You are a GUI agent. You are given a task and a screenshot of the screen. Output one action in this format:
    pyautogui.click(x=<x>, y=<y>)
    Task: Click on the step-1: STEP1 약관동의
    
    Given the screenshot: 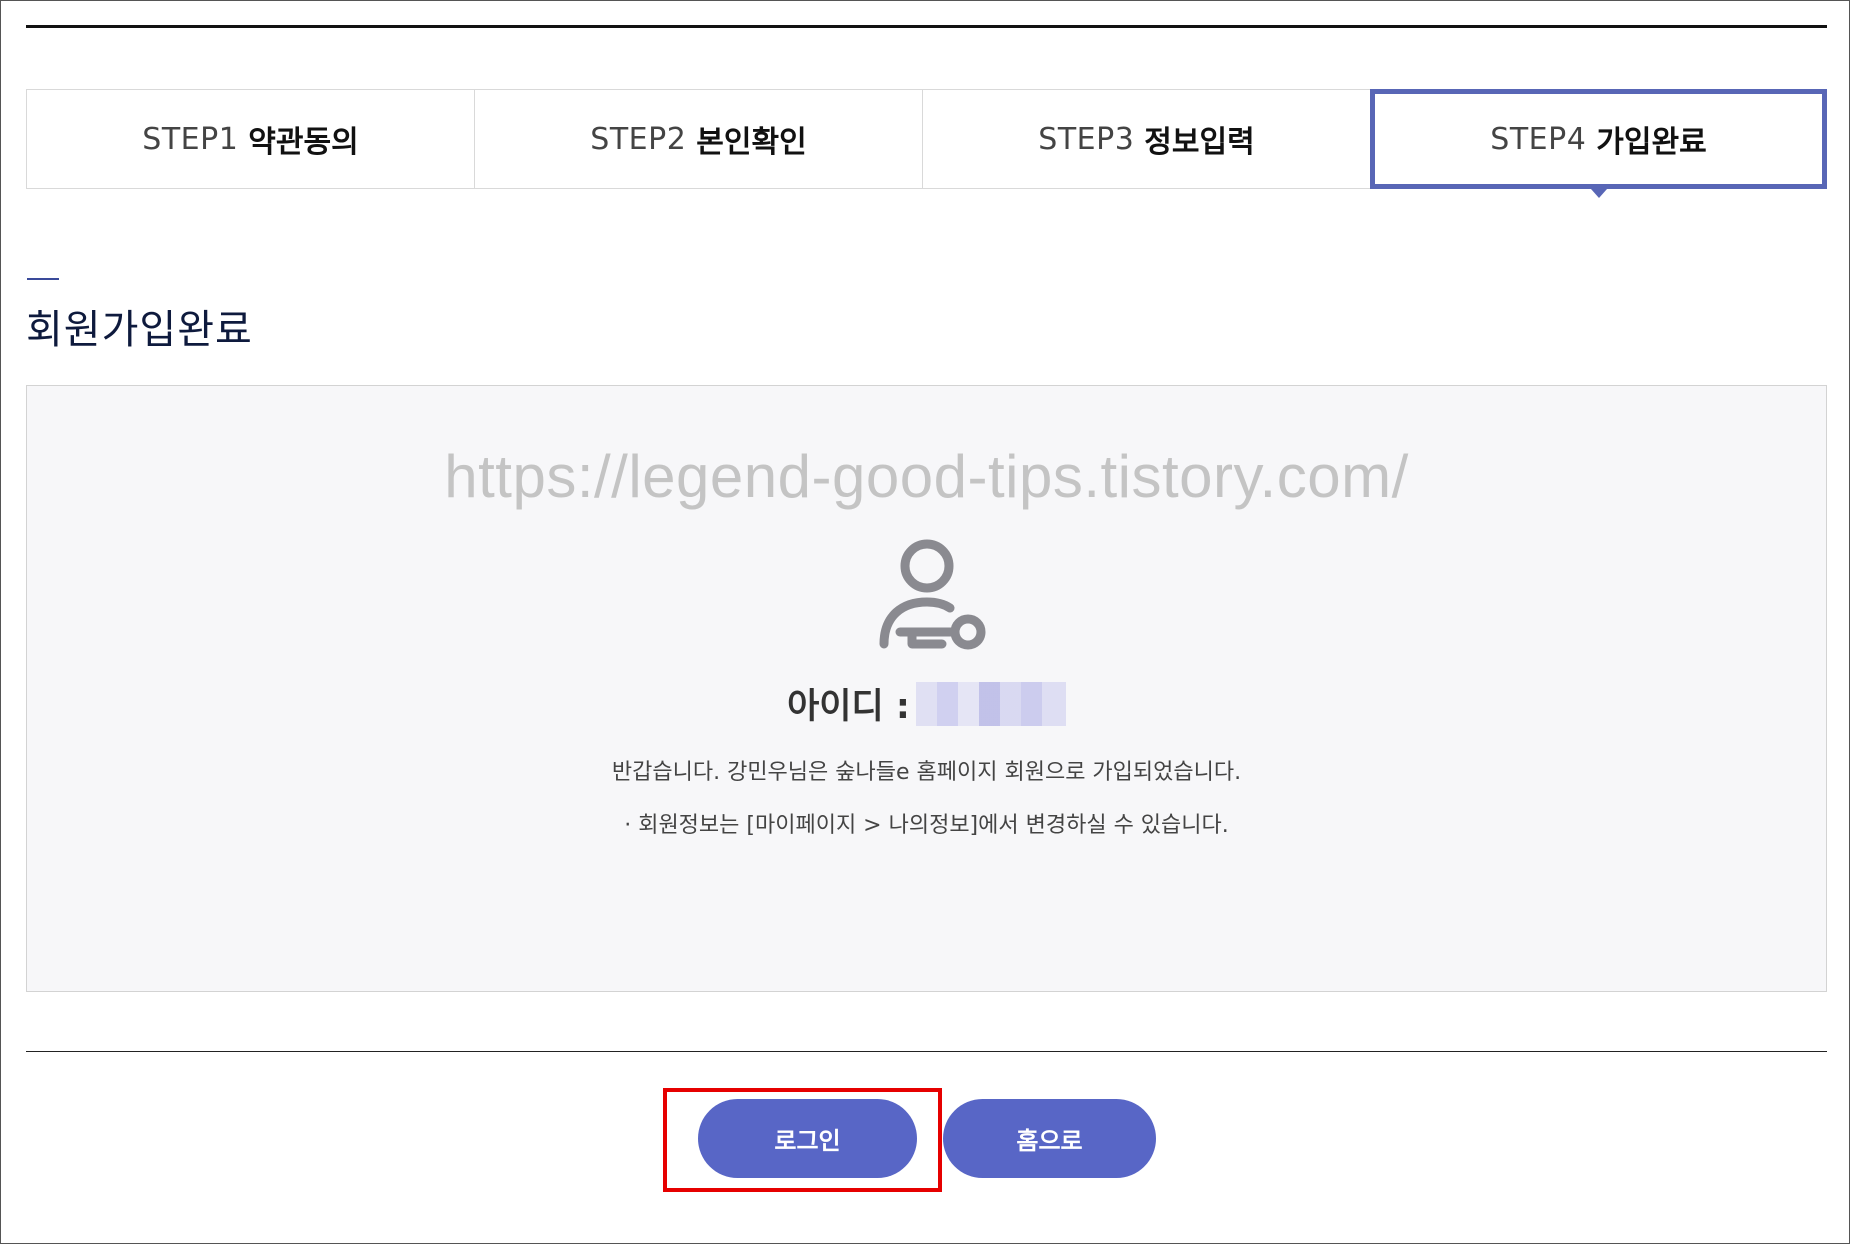 What is the action you would take?
    pyautogui.click(x=250, y=139)
    